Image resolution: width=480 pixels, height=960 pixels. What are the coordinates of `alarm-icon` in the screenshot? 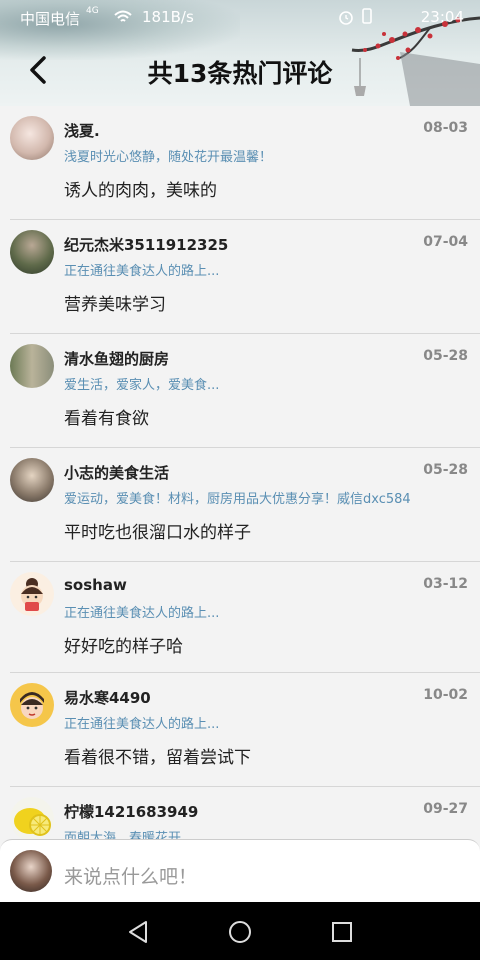 It's located at (346, 18).